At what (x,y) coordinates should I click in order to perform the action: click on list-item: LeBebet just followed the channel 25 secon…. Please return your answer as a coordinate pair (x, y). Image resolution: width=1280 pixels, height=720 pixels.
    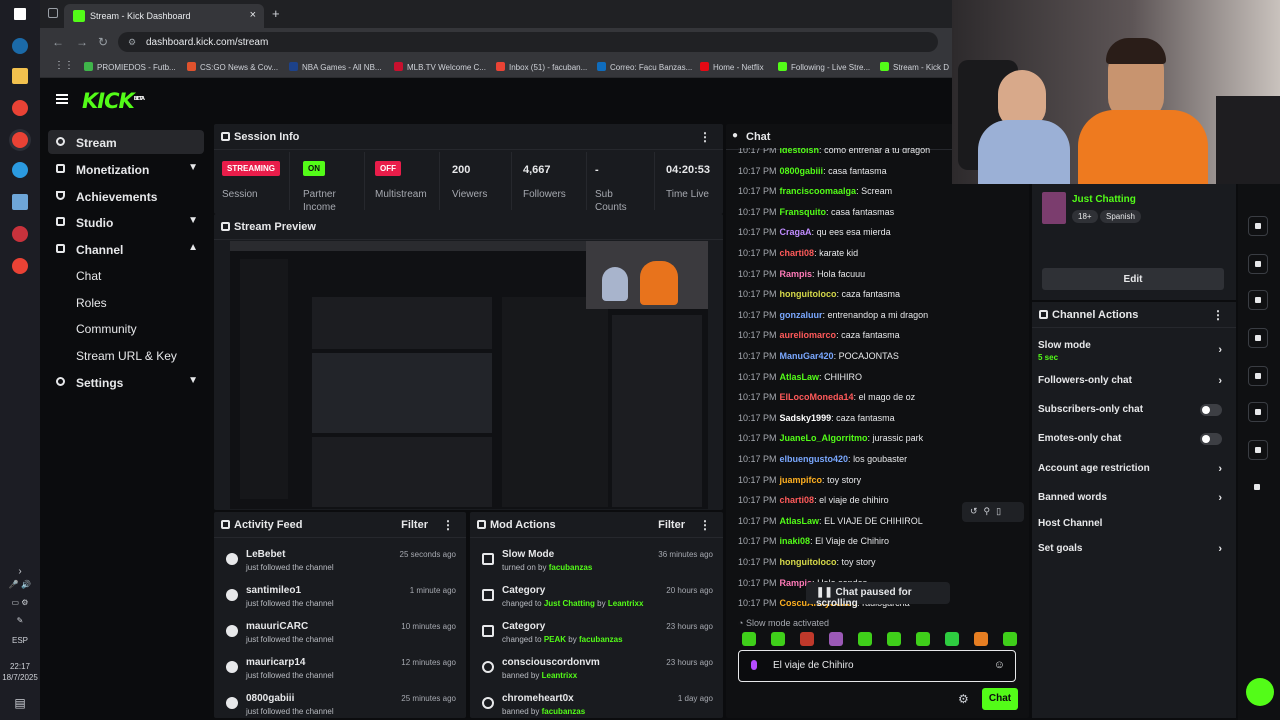
    Looking at the image, I should click on (340, 566).